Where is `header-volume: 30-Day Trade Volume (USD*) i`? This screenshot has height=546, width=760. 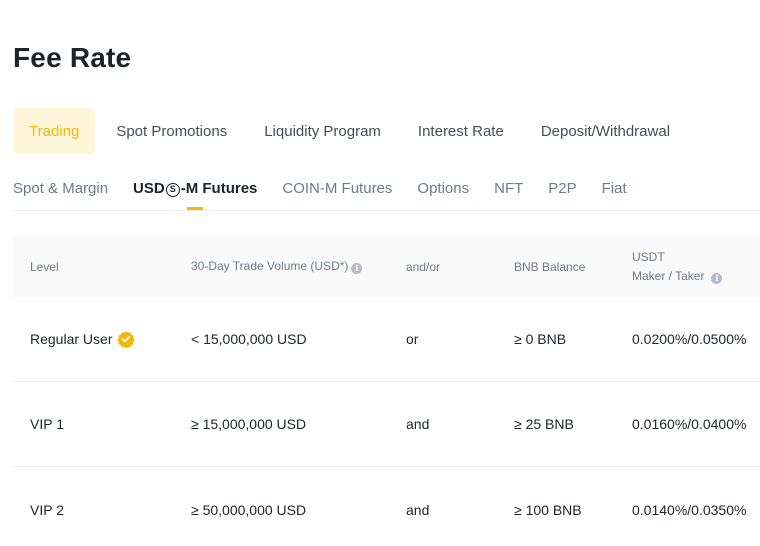 header-volume: 30-Day Trade Volume (USD*) i is located at coordinates (277, 266).